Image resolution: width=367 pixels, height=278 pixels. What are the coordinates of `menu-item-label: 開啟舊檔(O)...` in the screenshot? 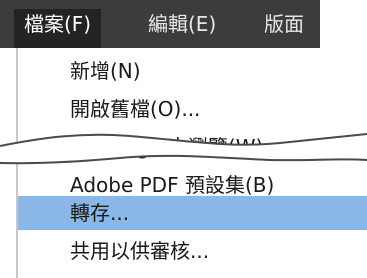 It's located at (135, 109).